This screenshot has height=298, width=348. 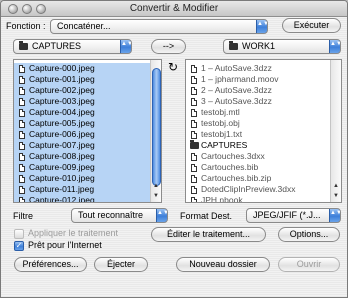 I want to click on source-file-row: Capture-010.jpeg, so click(x=87, y=178).